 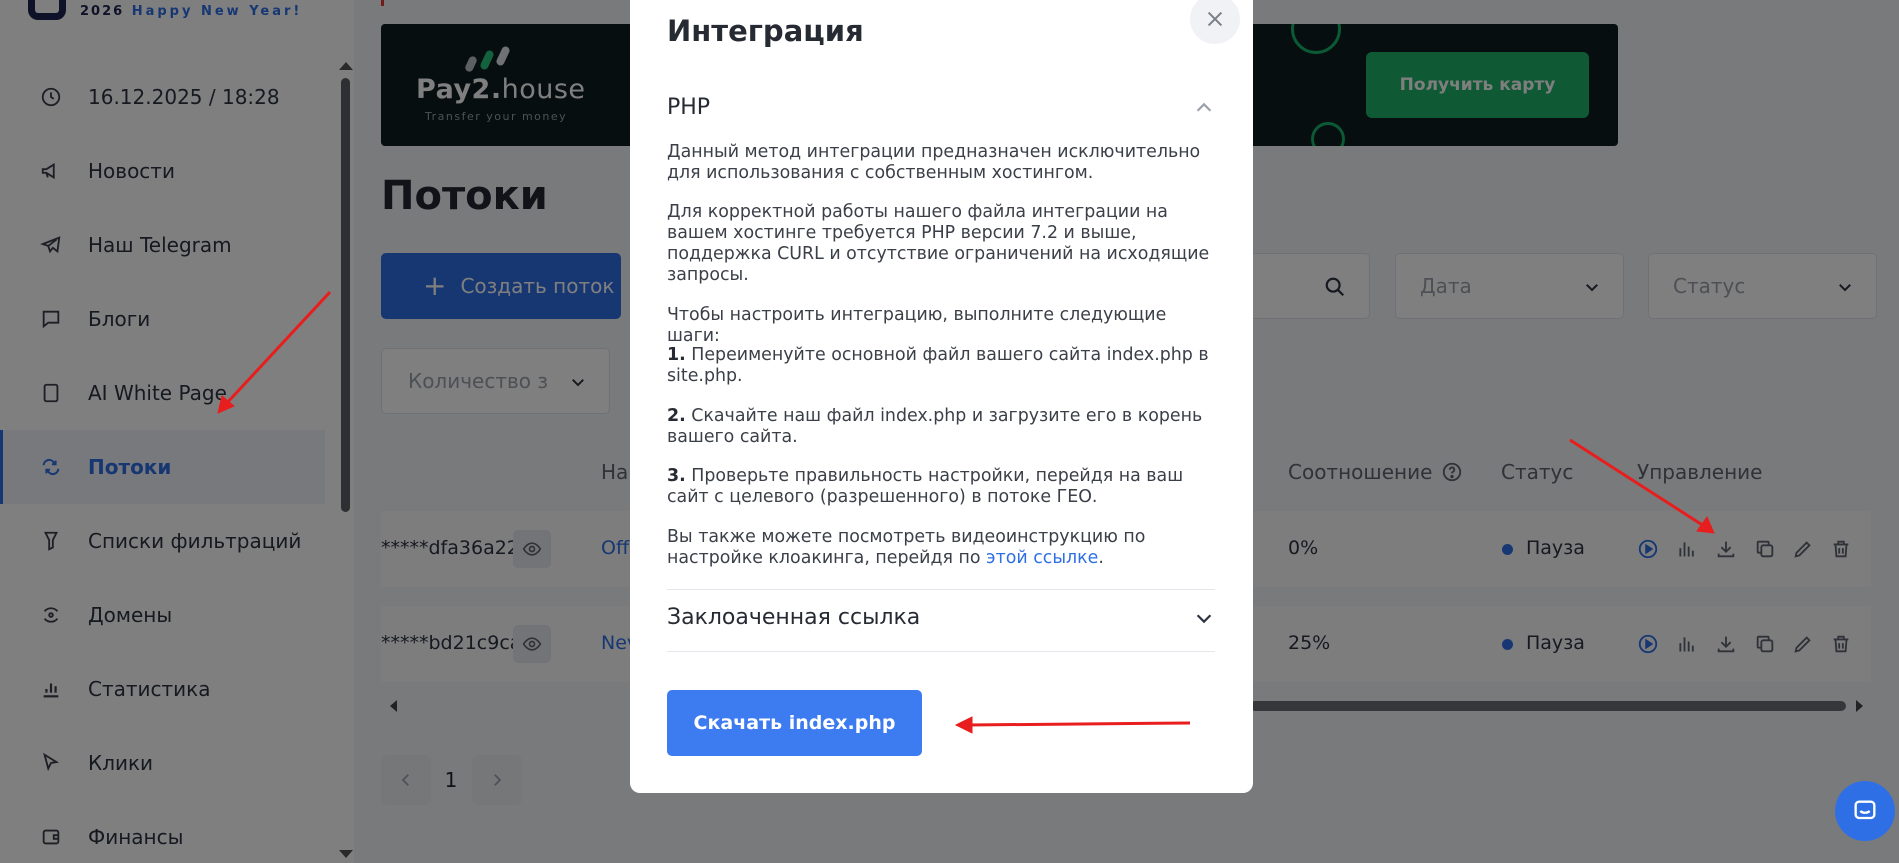 What do you see at coordinates (1637, 483) in the screenshot?
I see `arrow-to-download-icon` at bounding box center [1637, 483].